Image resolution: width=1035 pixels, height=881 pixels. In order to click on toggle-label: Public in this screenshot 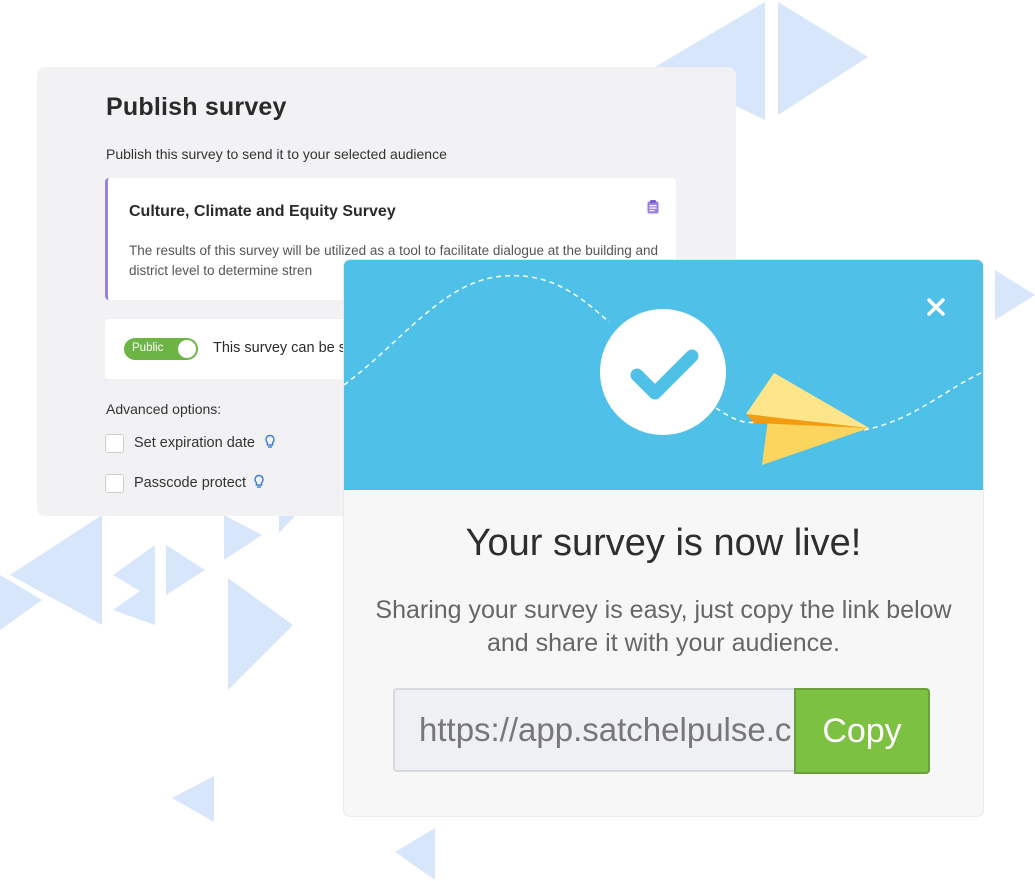, I will do `click(148, 348)`.